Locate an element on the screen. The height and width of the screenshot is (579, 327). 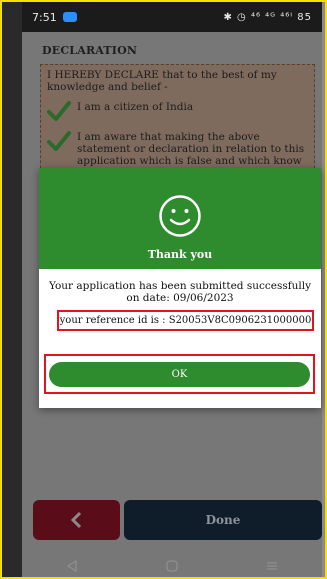
back-button is located at coordinates (76, 520).